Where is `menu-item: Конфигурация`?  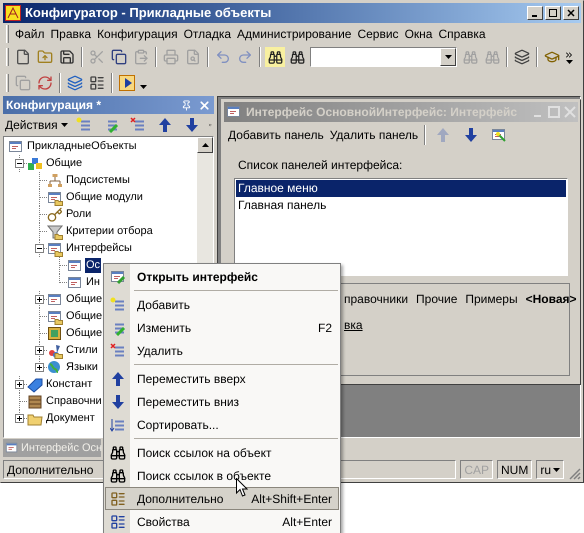 menu-item: Конфигурация is located at coordinates (137, 33).